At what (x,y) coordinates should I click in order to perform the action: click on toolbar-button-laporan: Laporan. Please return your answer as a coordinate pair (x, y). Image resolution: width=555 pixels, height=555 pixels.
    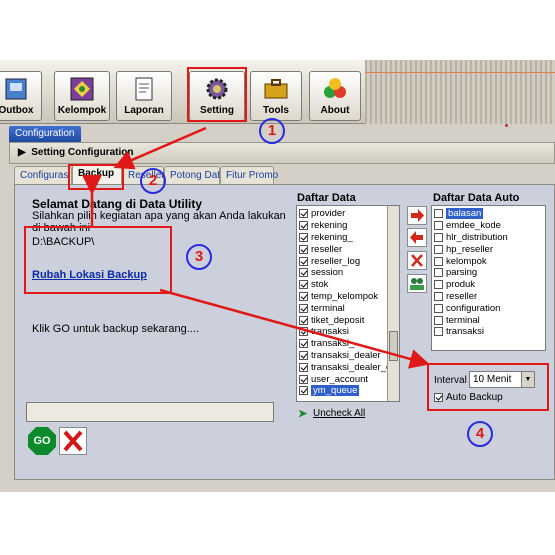
    Looking at the image, I should click on (144, 96).